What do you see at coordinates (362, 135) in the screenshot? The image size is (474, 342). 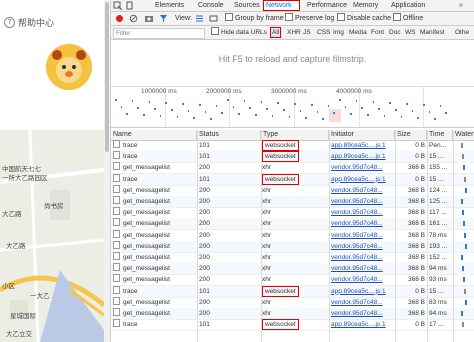 I see `column-initiator: Initiator` at bounding box center [362, 135].